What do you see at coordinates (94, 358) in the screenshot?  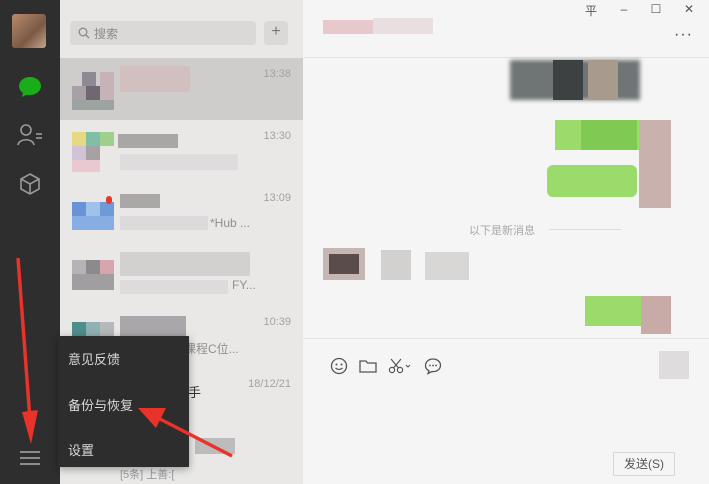 I see `menu-item-feedback: 意见反馈` at bounding box center [94, 358].